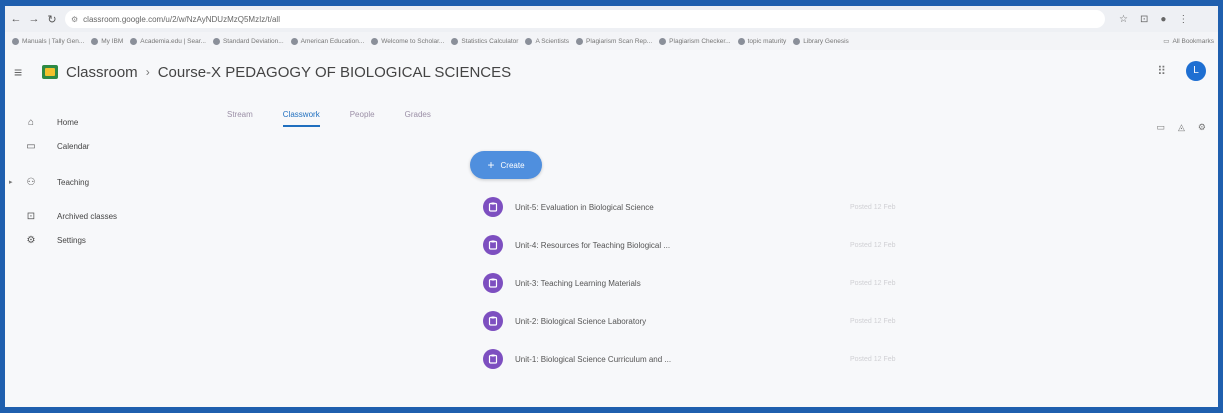 The height and width of the screenshot is (413, 1223). What do you see at coordinates (31, 240) in the screenshot?
I see `gear-icon: ⚙` at bounding box center [31, 240].